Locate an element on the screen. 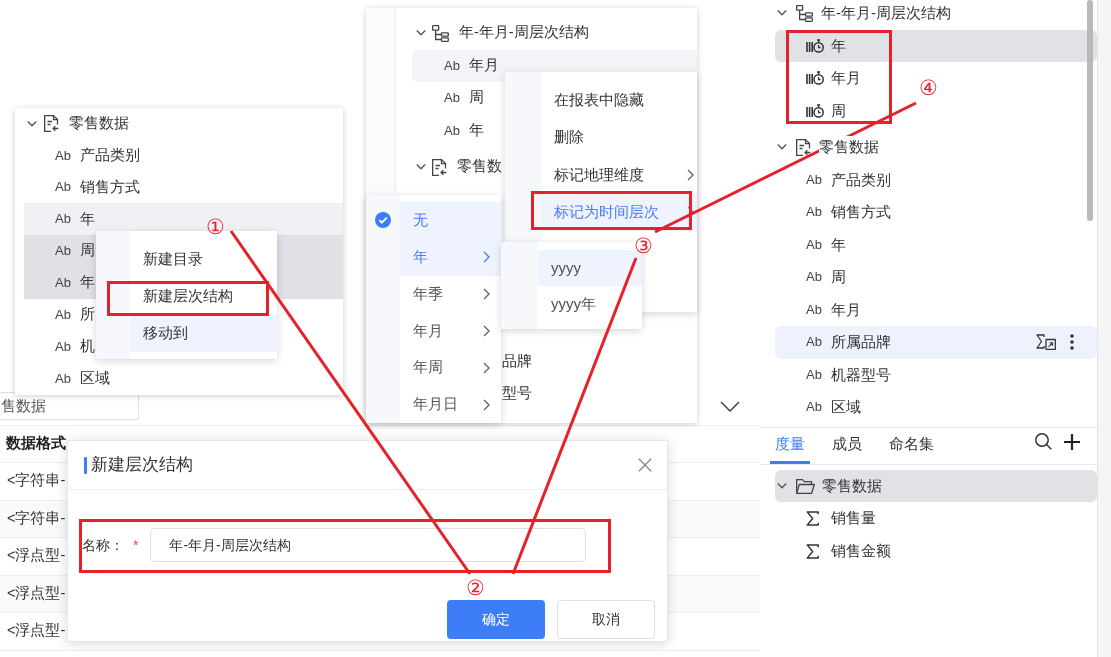  name-input: 年-年月-周层次结构 is located at coordinates (368, 545).